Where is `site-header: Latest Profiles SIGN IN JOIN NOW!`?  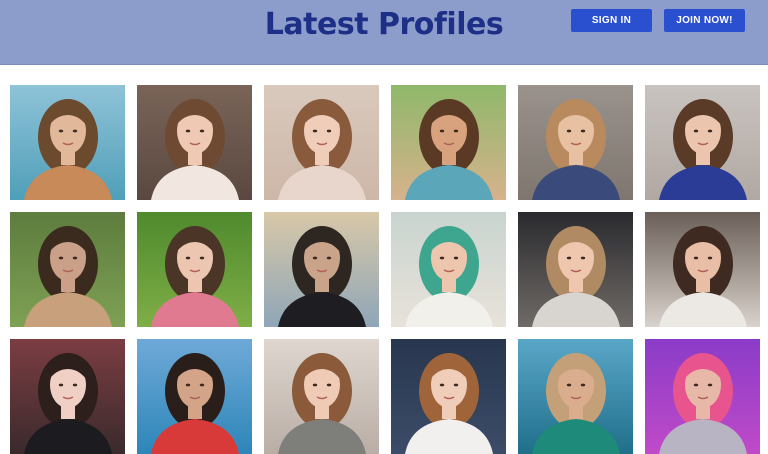 site-header: Latest Profiles SIGN IN JOIN NOW! is located at coordinates (384, 32).